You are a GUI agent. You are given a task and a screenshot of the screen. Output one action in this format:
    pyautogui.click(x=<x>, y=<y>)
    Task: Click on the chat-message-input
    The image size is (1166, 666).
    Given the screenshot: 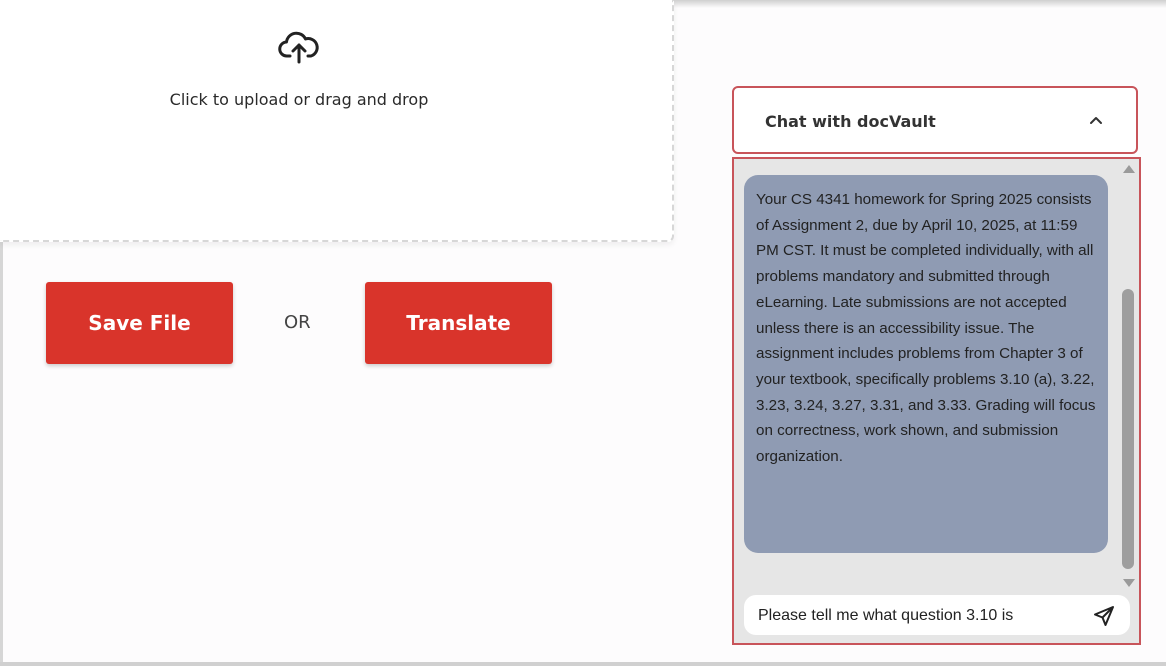 What is the action you would take?
    pyautogui.click(x=917, y=616)
    